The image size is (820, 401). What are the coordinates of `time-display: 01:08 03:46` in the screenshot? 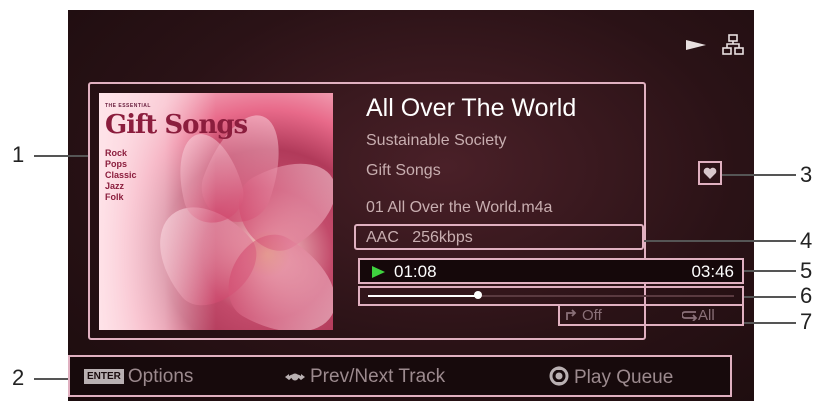 It's located at (551, 271).